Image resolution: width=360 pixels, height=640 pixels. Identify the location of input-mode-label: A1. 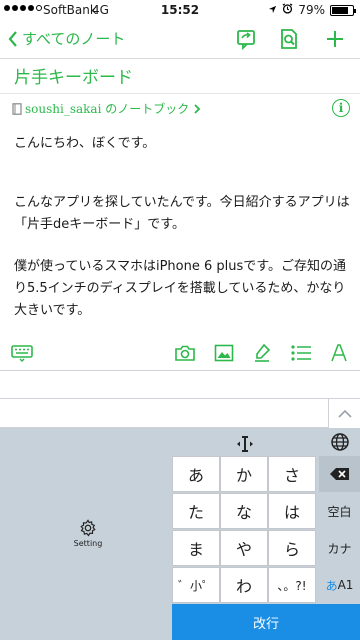
(345, 585).